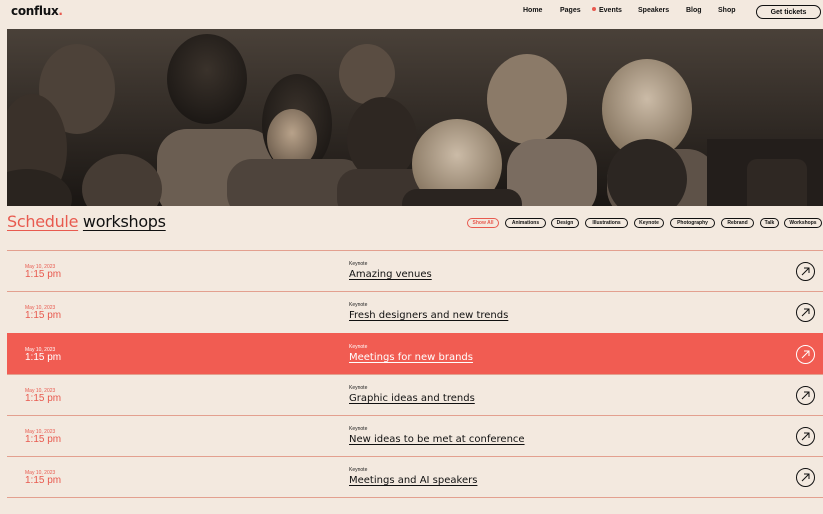  What do you see at coordinates (727, 10) in the screenshot?
I see `nav-shop: Shop` at bounding box center [727, 10].